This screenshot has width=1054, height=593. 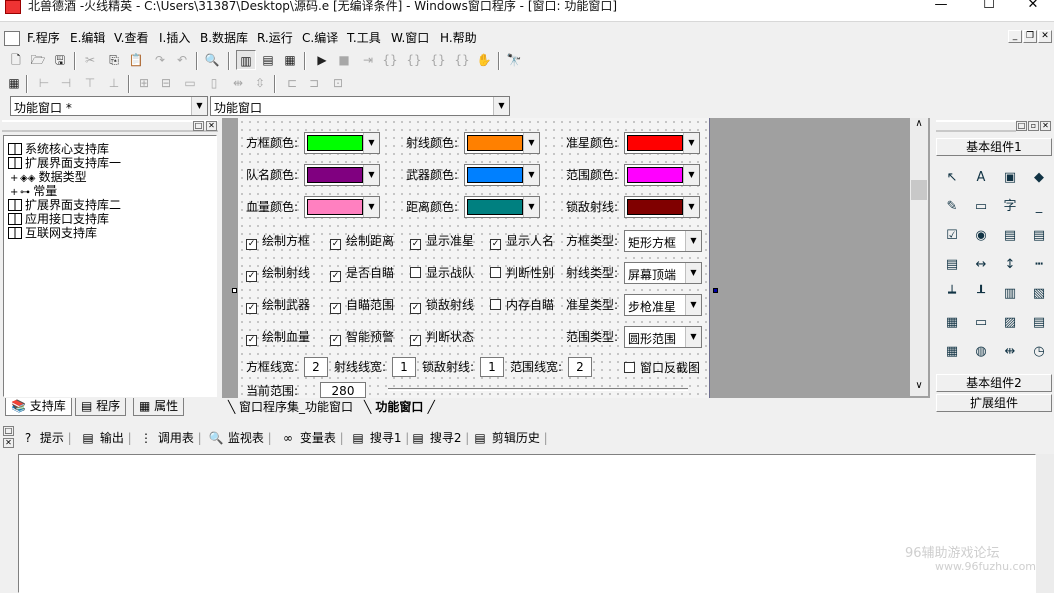 I want to click on menu-program: F.程序, so click(x=43, y=38).